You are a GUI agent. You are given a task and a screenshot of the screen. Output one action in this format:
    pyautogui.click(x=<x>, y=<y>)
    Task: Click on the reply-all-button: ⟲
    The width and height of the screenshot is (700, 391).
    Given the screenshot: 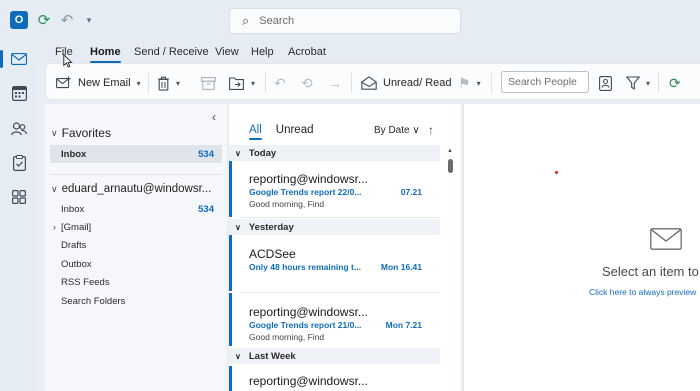 What is the action you would take?
    pyautogui.click(x=307, y=83)
    